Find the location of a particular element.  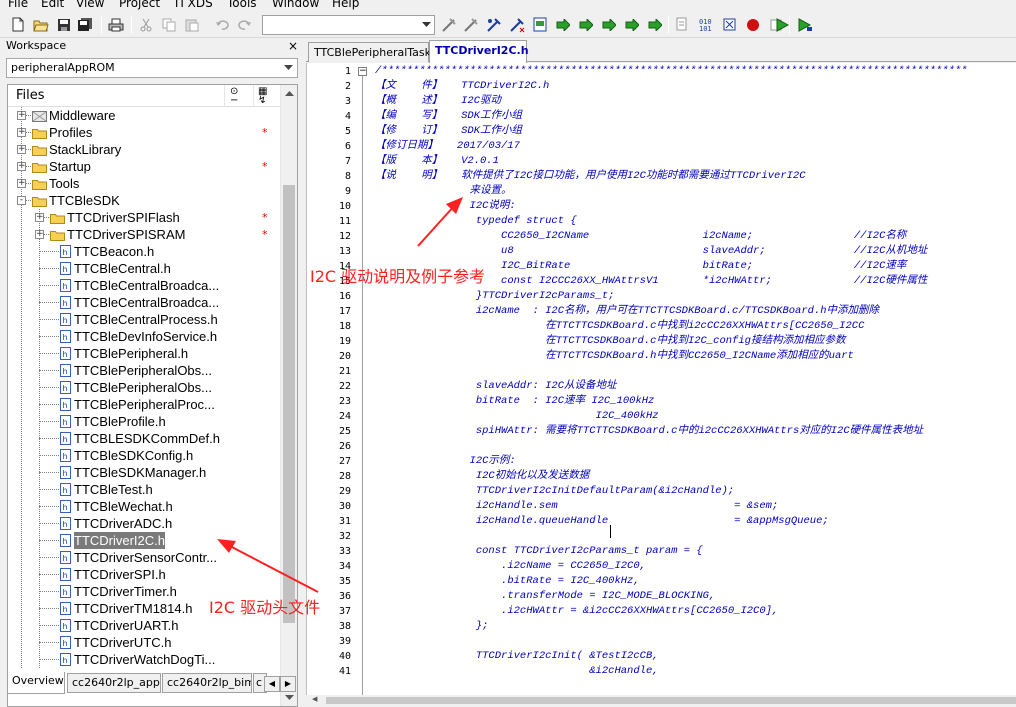

tree-file-row: h TTCBleDevInfoService.h is located at coordinates (144, 336).